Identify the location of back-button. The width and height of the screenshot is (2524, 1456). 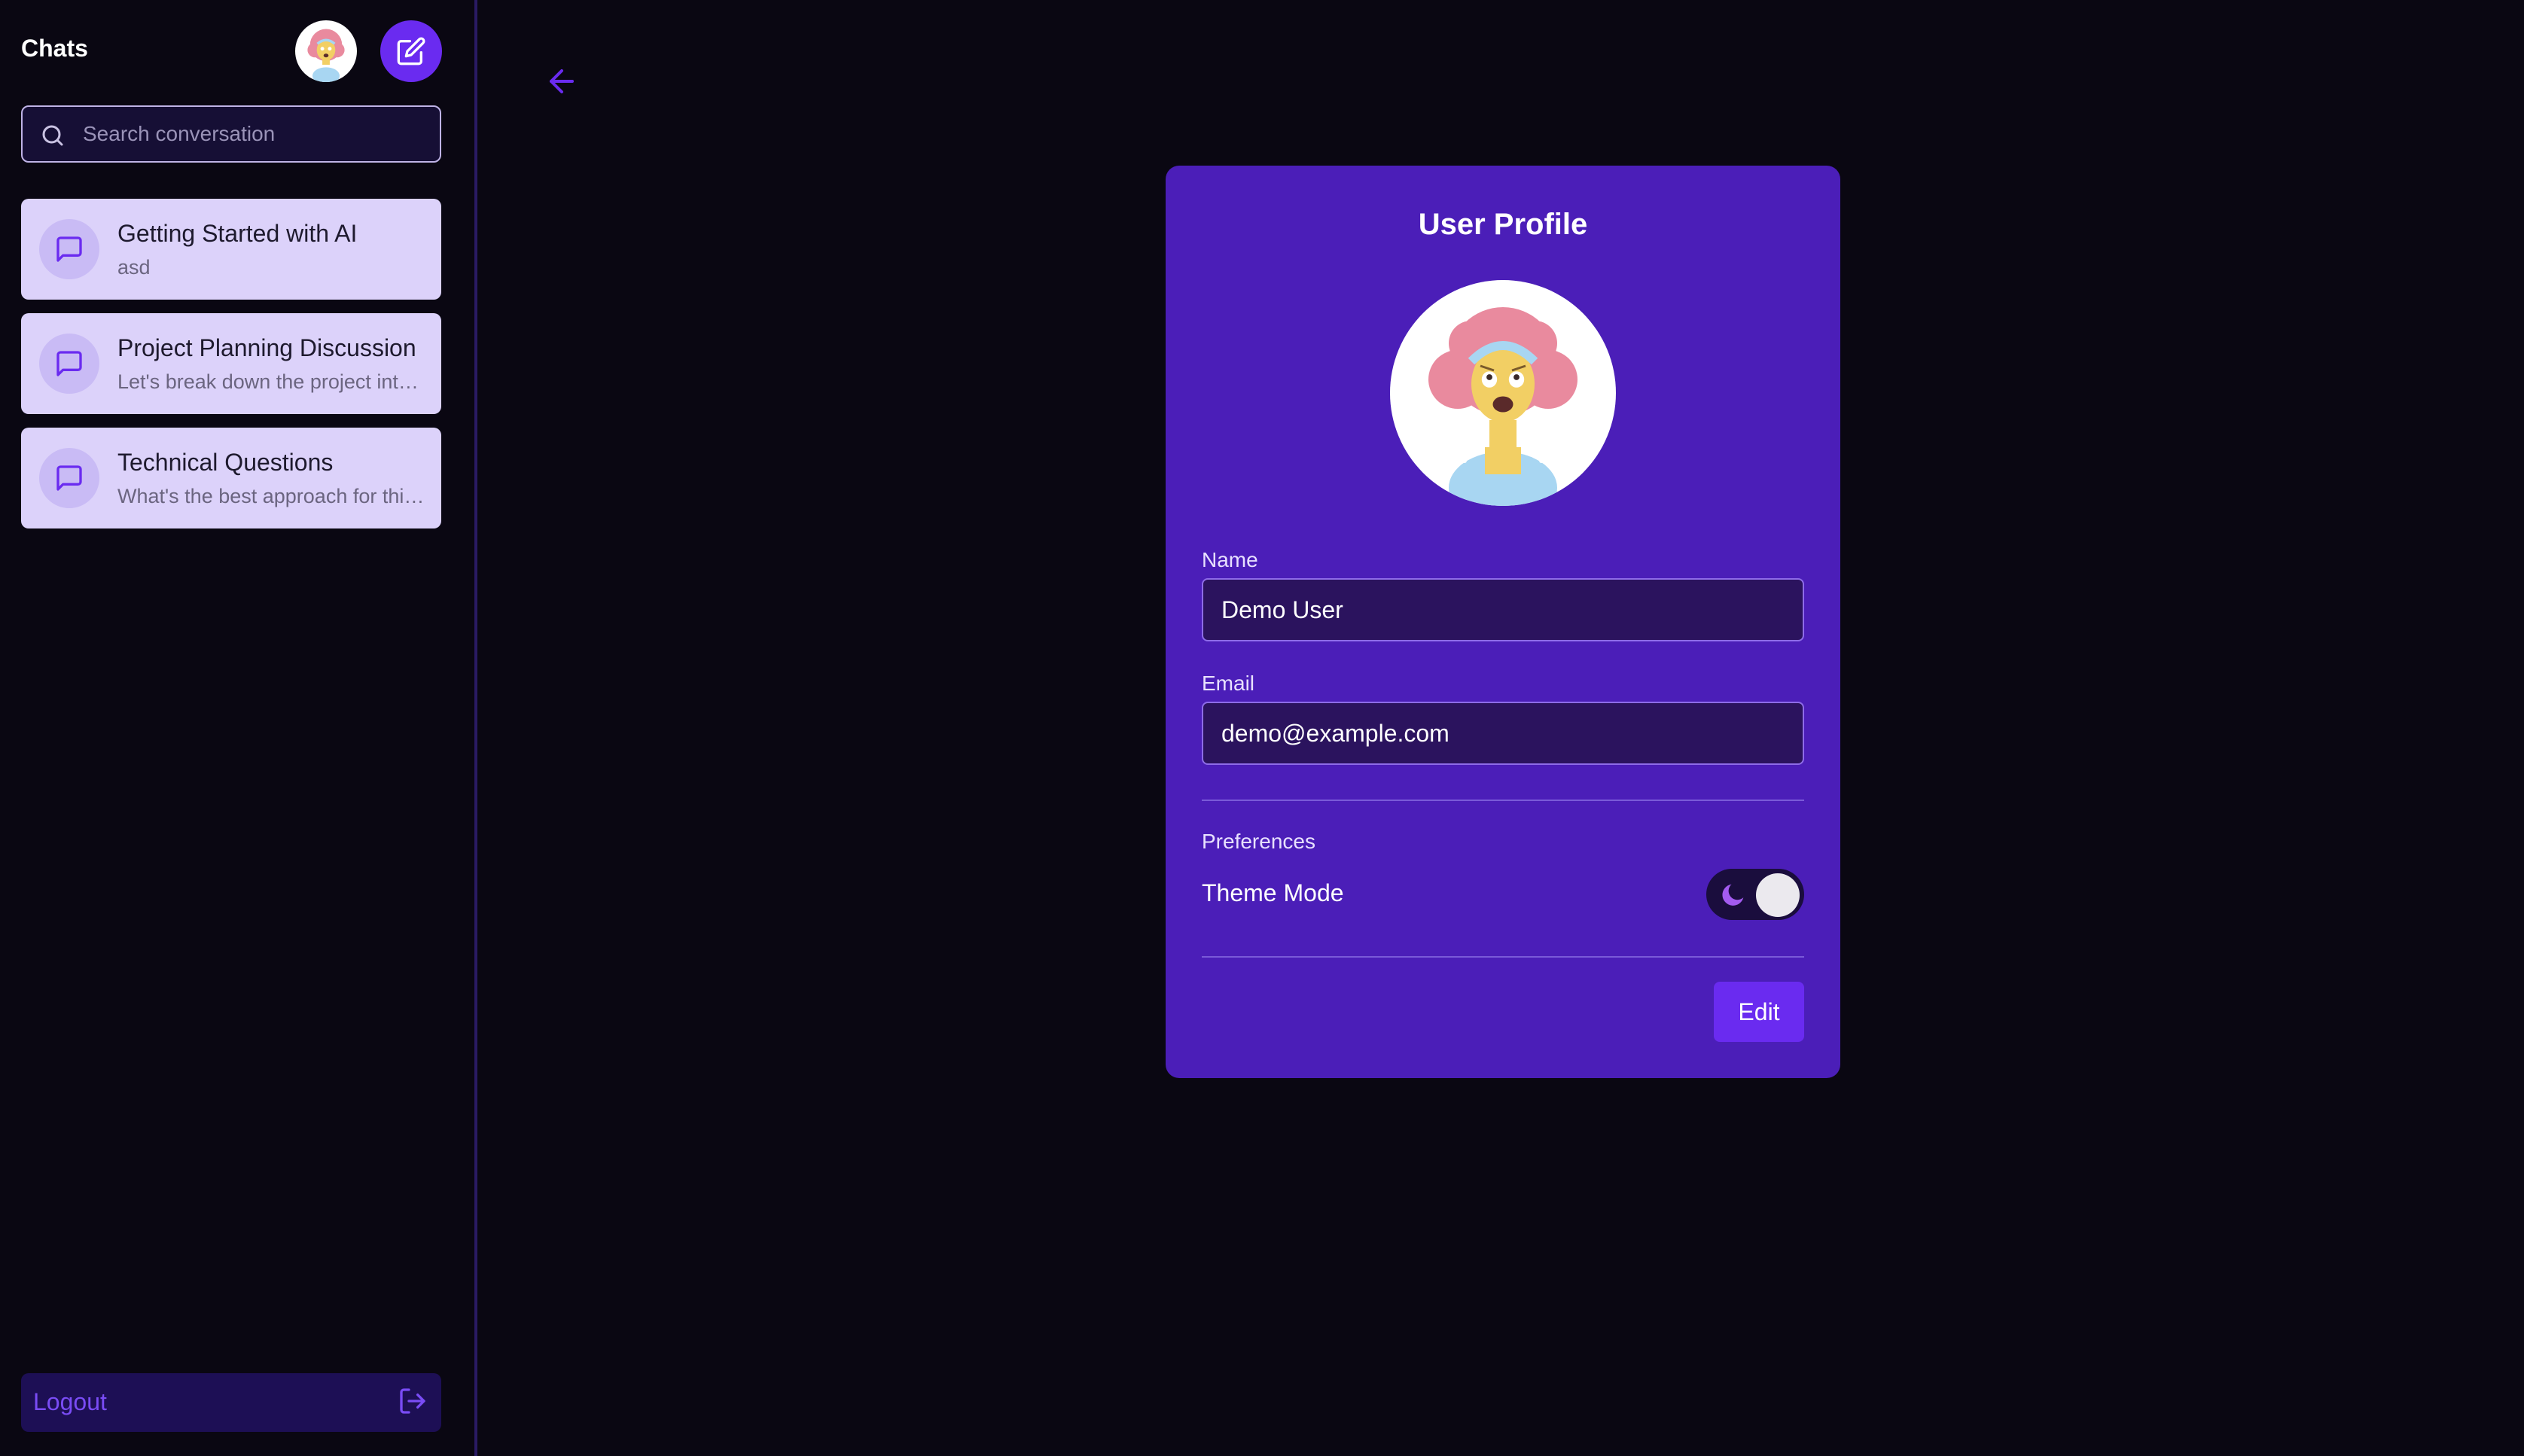
(561, 81).